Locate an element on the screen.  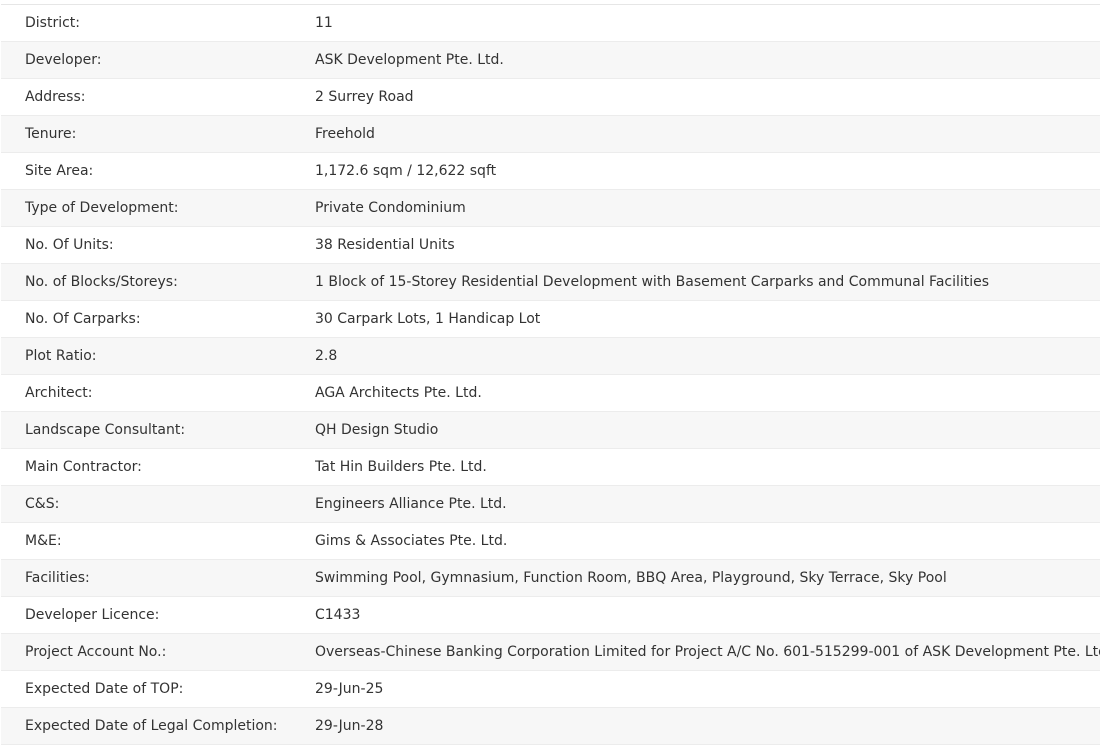
row-value: Tat Hin Builders Pte. Ltd. is located at coordinates (707, 467).